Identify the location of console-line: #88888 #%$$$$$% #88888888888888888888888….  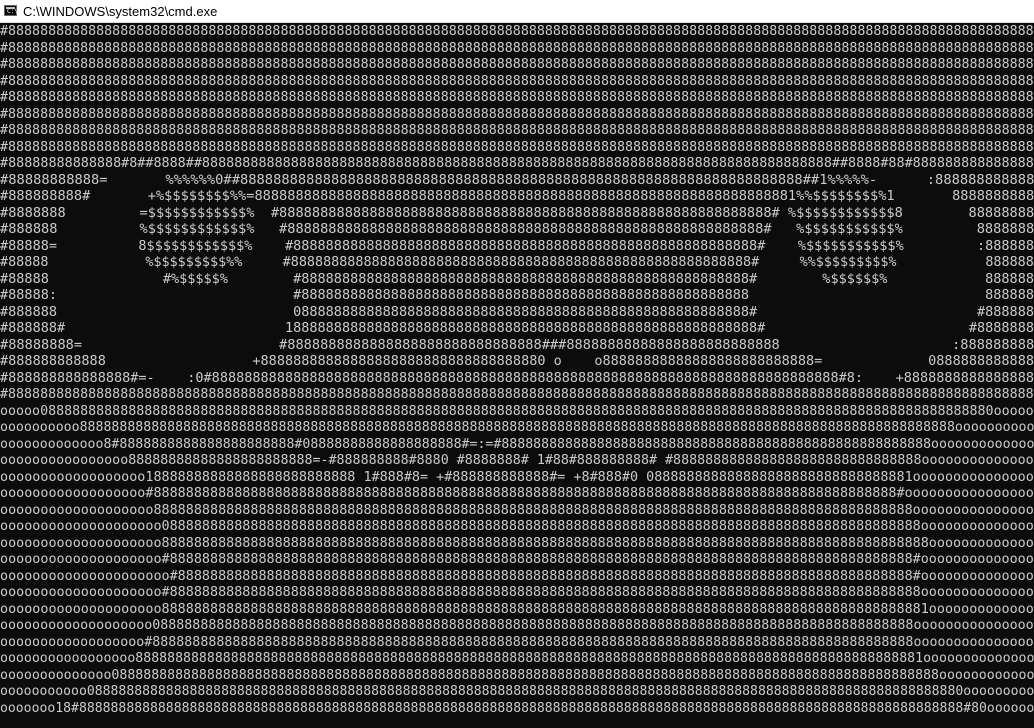
(517, 279).